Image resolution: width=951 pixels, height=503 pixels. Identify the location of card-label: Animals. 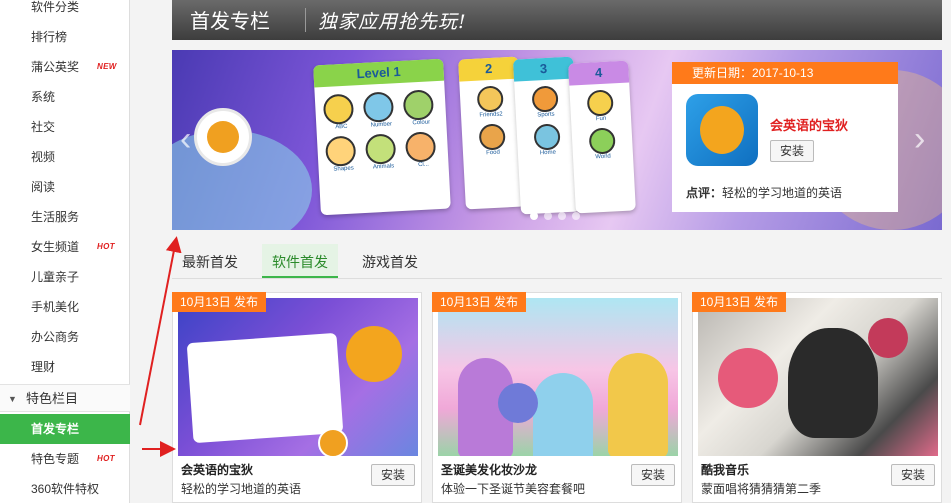
(383, 167).